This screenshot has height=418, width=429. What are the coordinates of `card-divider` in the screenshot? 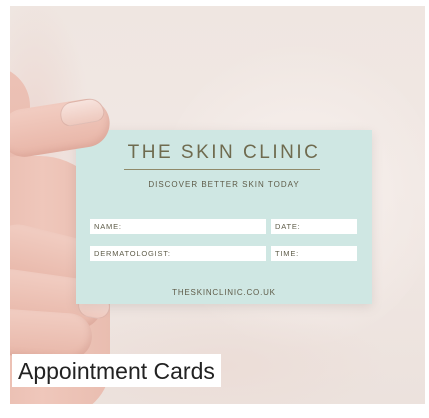 It's located at (222, 169).